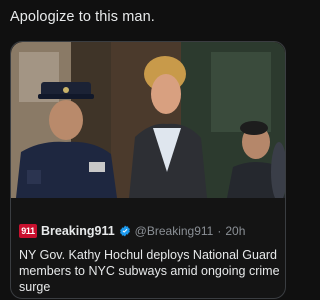  What do you see at coordinates (78, 231) in the screenshot?
I see `quoted-display-name: Breaking911` at bounding box center [78, 231].